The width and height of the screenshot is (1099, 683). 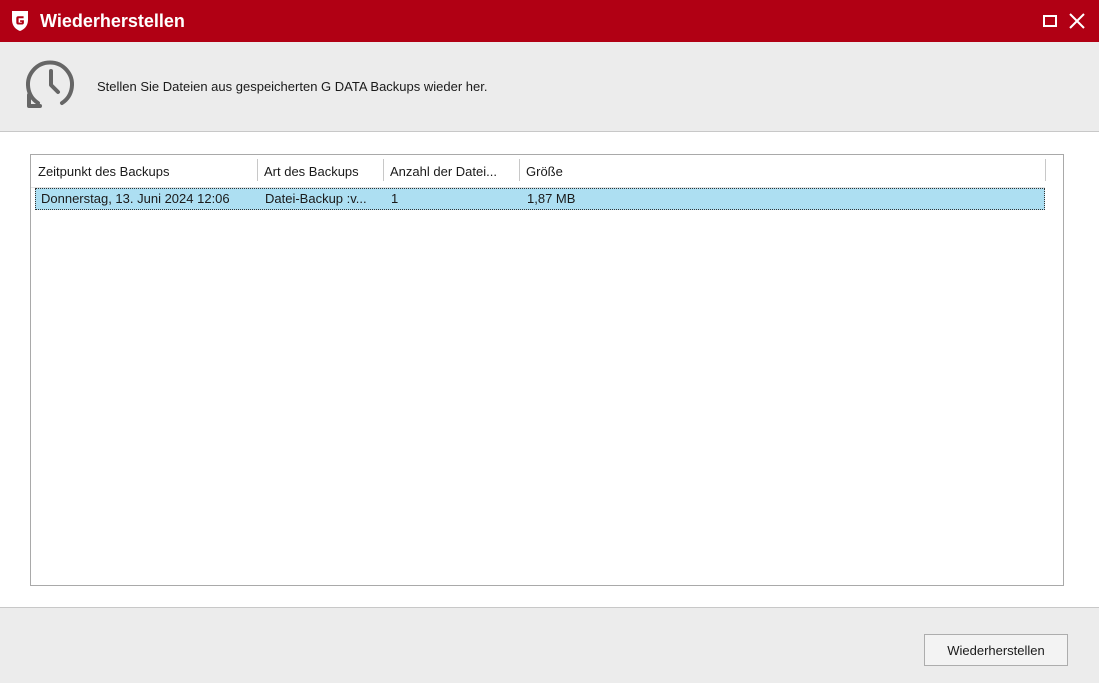 I want to click on close-button, so click(x=1077, y=21).